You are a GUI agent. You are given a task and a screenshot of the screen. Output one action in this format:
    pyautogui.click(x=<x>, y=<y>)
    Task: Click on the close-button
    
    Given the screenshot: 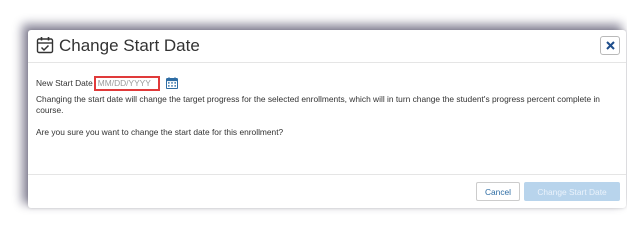 What is the action you would take?
    pyautogui.click(x=610, y=45)
    